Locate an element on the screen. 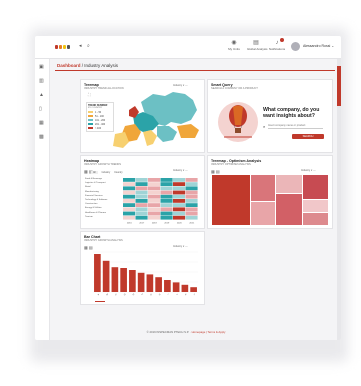 The height and width of the screenshot is (386, 361). app-logo is located at coordinates (64, 47).